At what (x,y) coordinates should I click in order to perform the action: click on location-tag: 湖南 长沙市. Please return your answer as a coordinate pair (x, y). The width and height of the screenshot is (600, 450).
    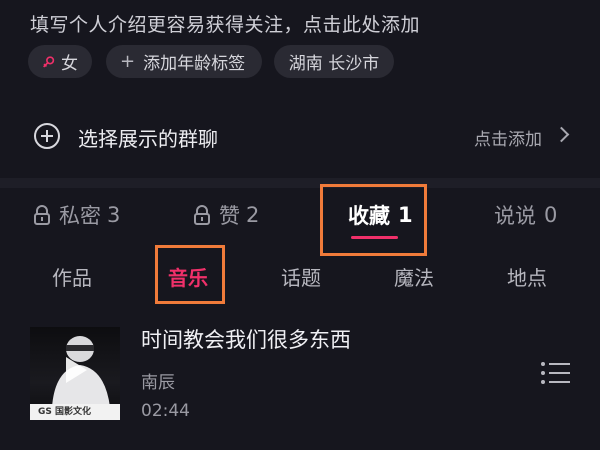
    Looking at the image, I should click on (334, 61).